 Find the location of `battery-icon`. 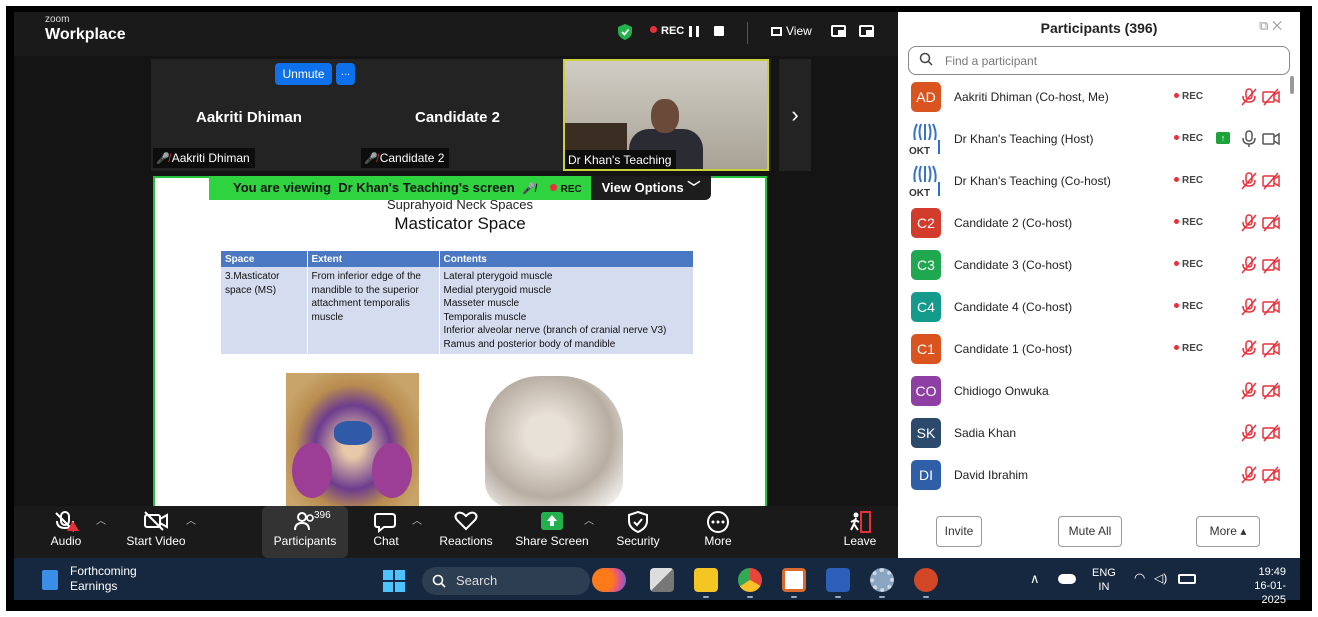

battery-icon is located at coordinates (1187, 579).